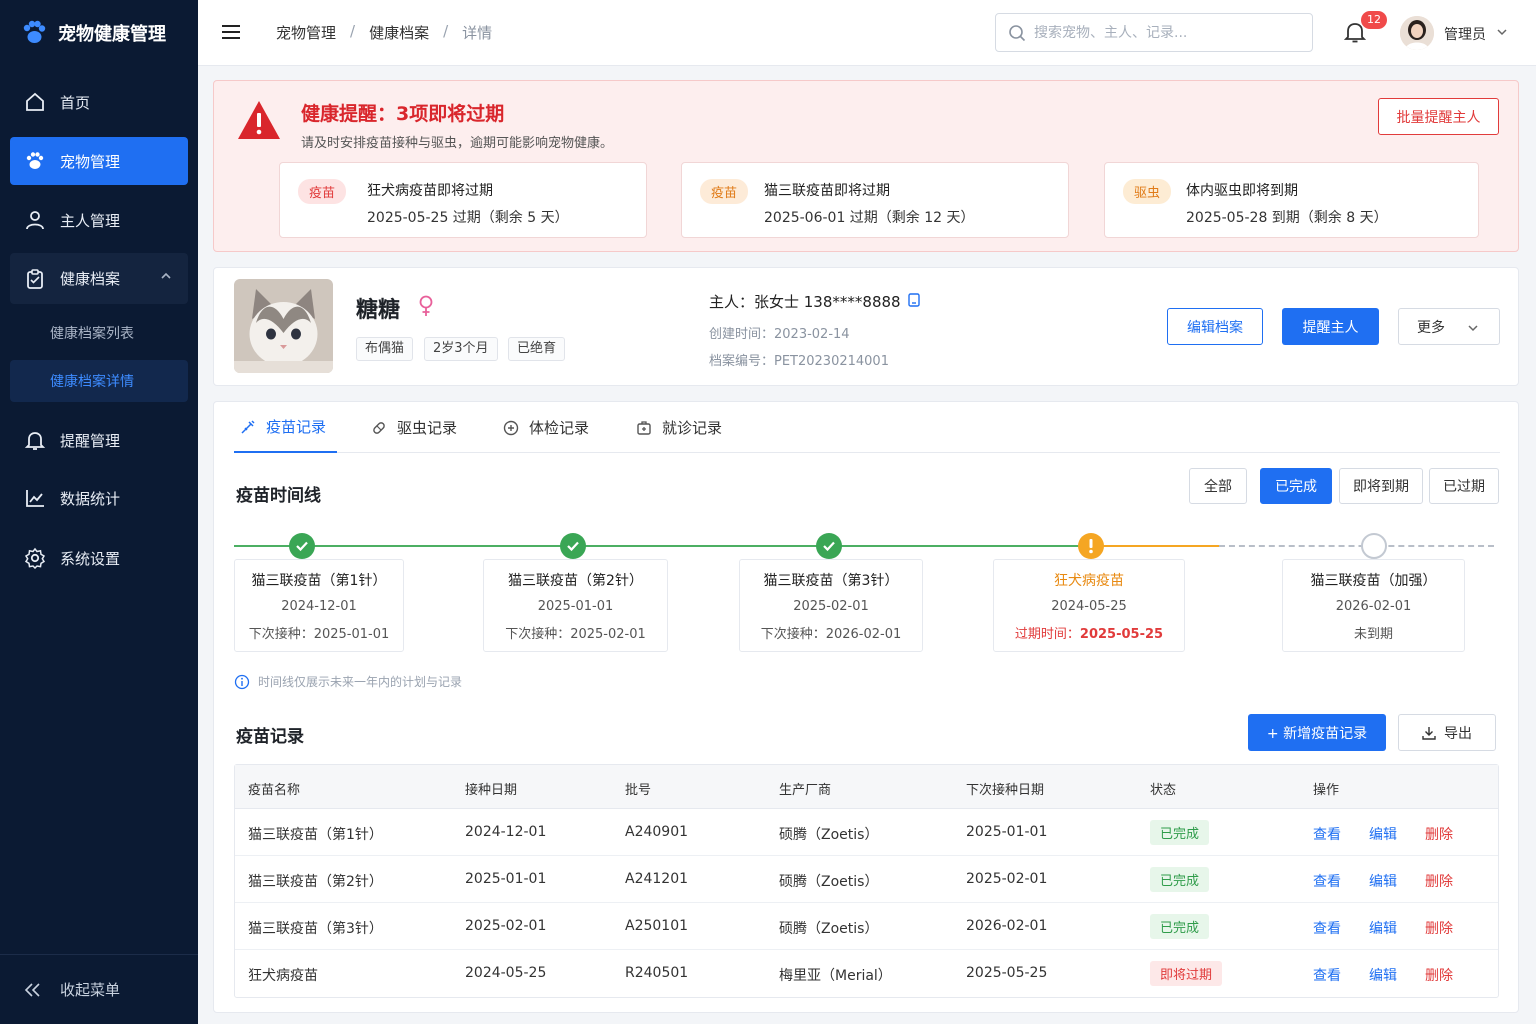 The height and width of the screenshot is (1024, 1536). What do you see at coordinates (1429, 733) in the screenshot?
I see `download-icon` at bounding box center [1429, 733].